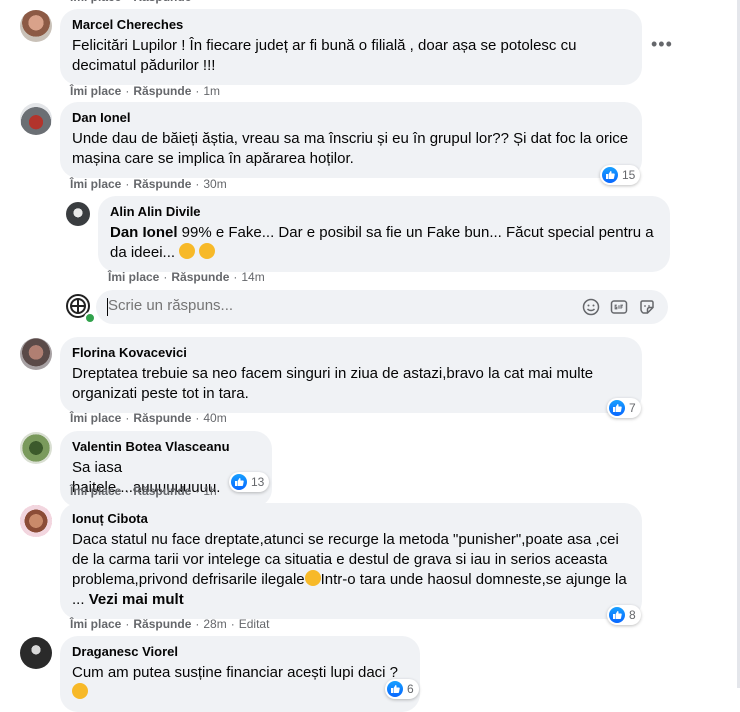 This screenshot has height=712, width=740. I want to click on comment-actions: Îmi place · Răspunde · 1m, so click(145, 91).